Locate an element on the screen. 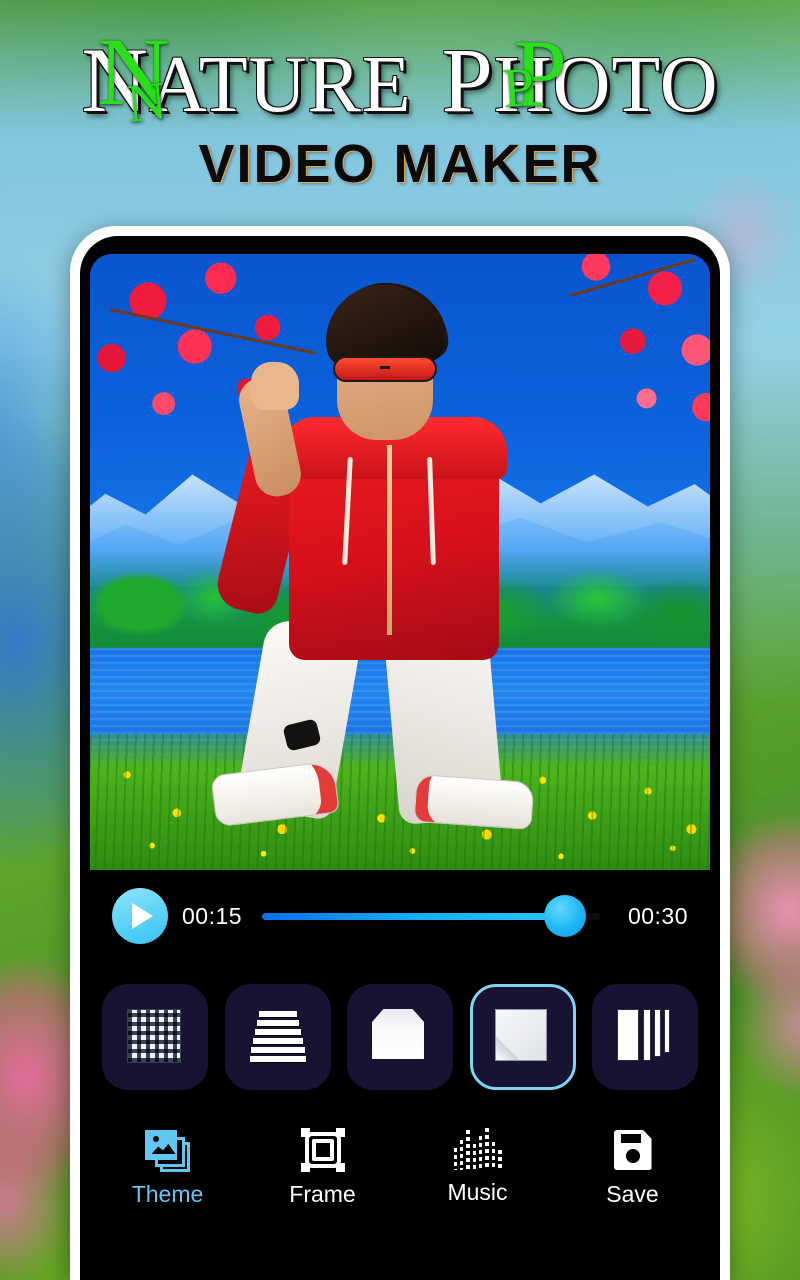 This screenshot has width=800, height=1280. title-cap-n: N is located at coordinates (115, 80).